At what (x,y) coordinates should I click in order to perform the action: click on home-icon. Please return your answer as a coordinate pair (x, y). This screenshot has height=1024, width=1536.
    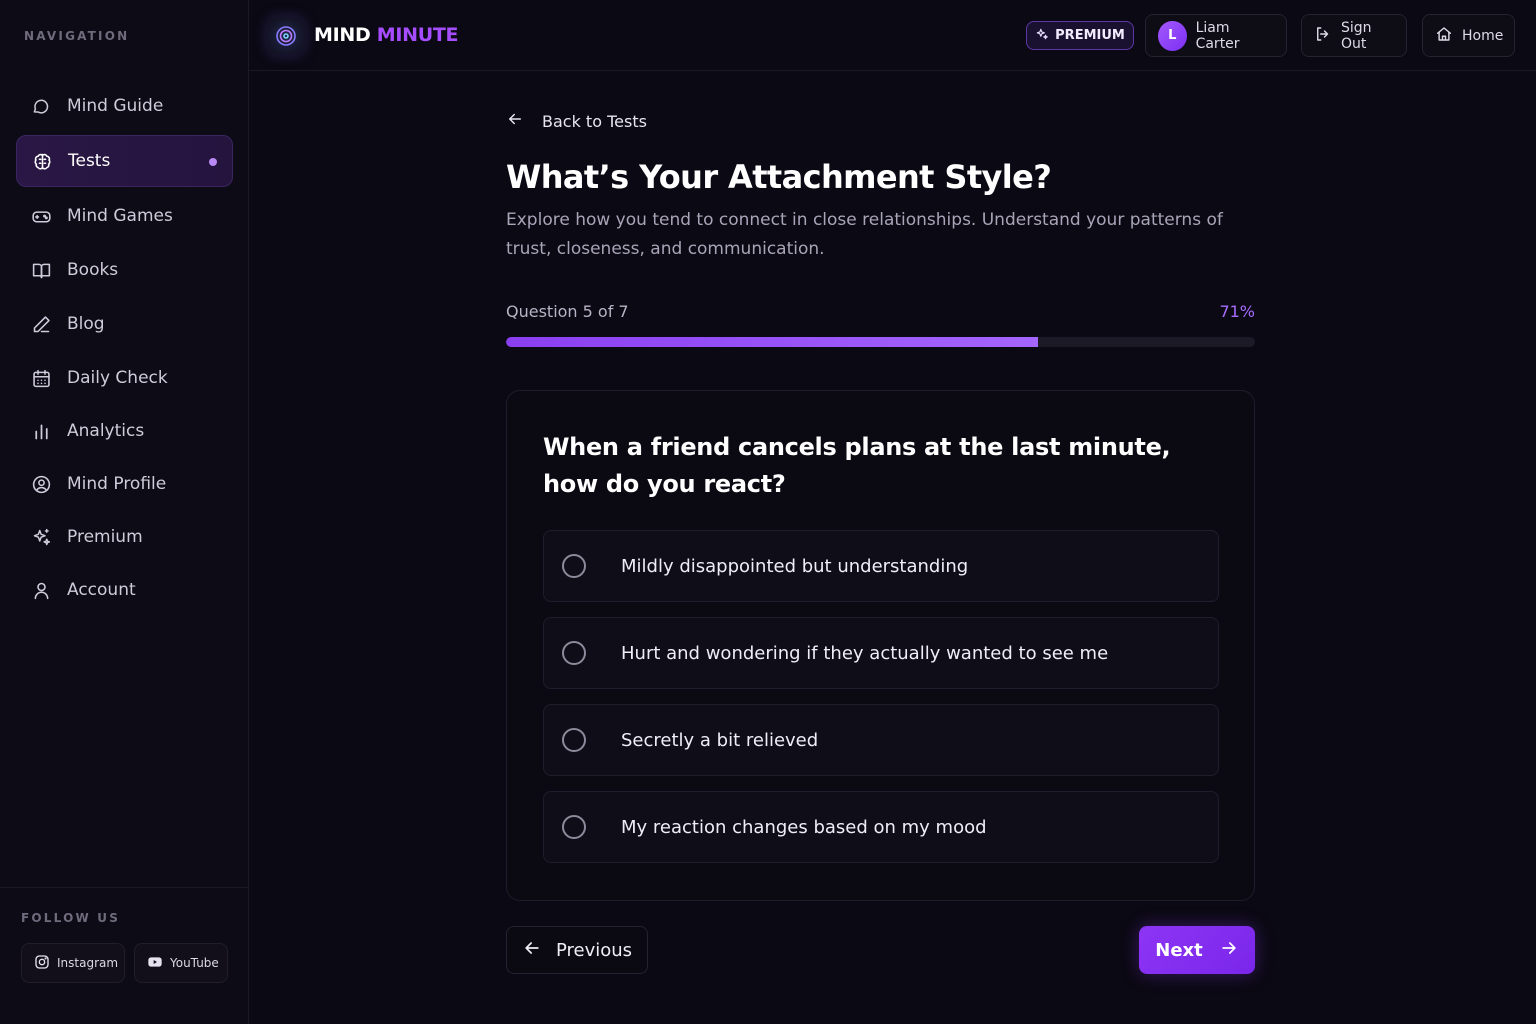
    Looking at the image, I should click on (1444, 36).